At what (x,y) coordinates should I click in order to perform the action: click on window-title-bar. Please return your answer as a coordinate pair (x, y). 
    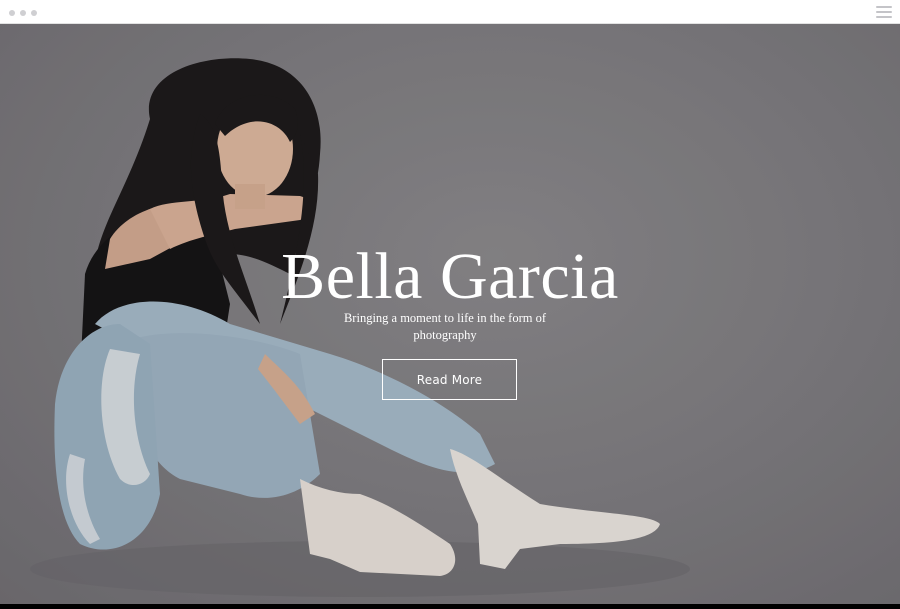
    Looking at the image, I should click on (450, 12).